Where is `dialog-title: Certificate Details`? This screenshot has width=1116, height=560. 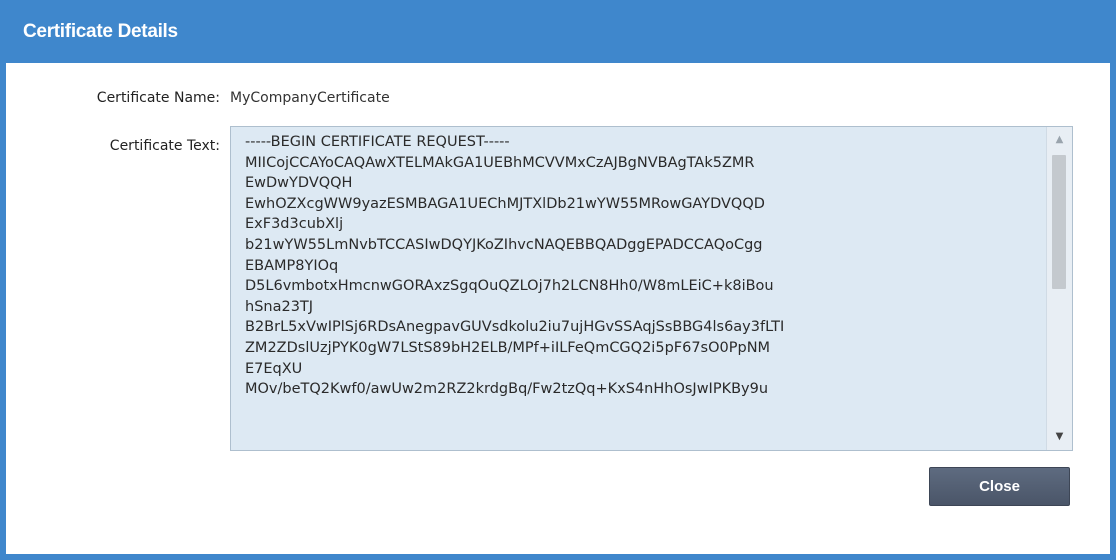 dialog-title: Certificate Details is located at coordinates (100, 31).